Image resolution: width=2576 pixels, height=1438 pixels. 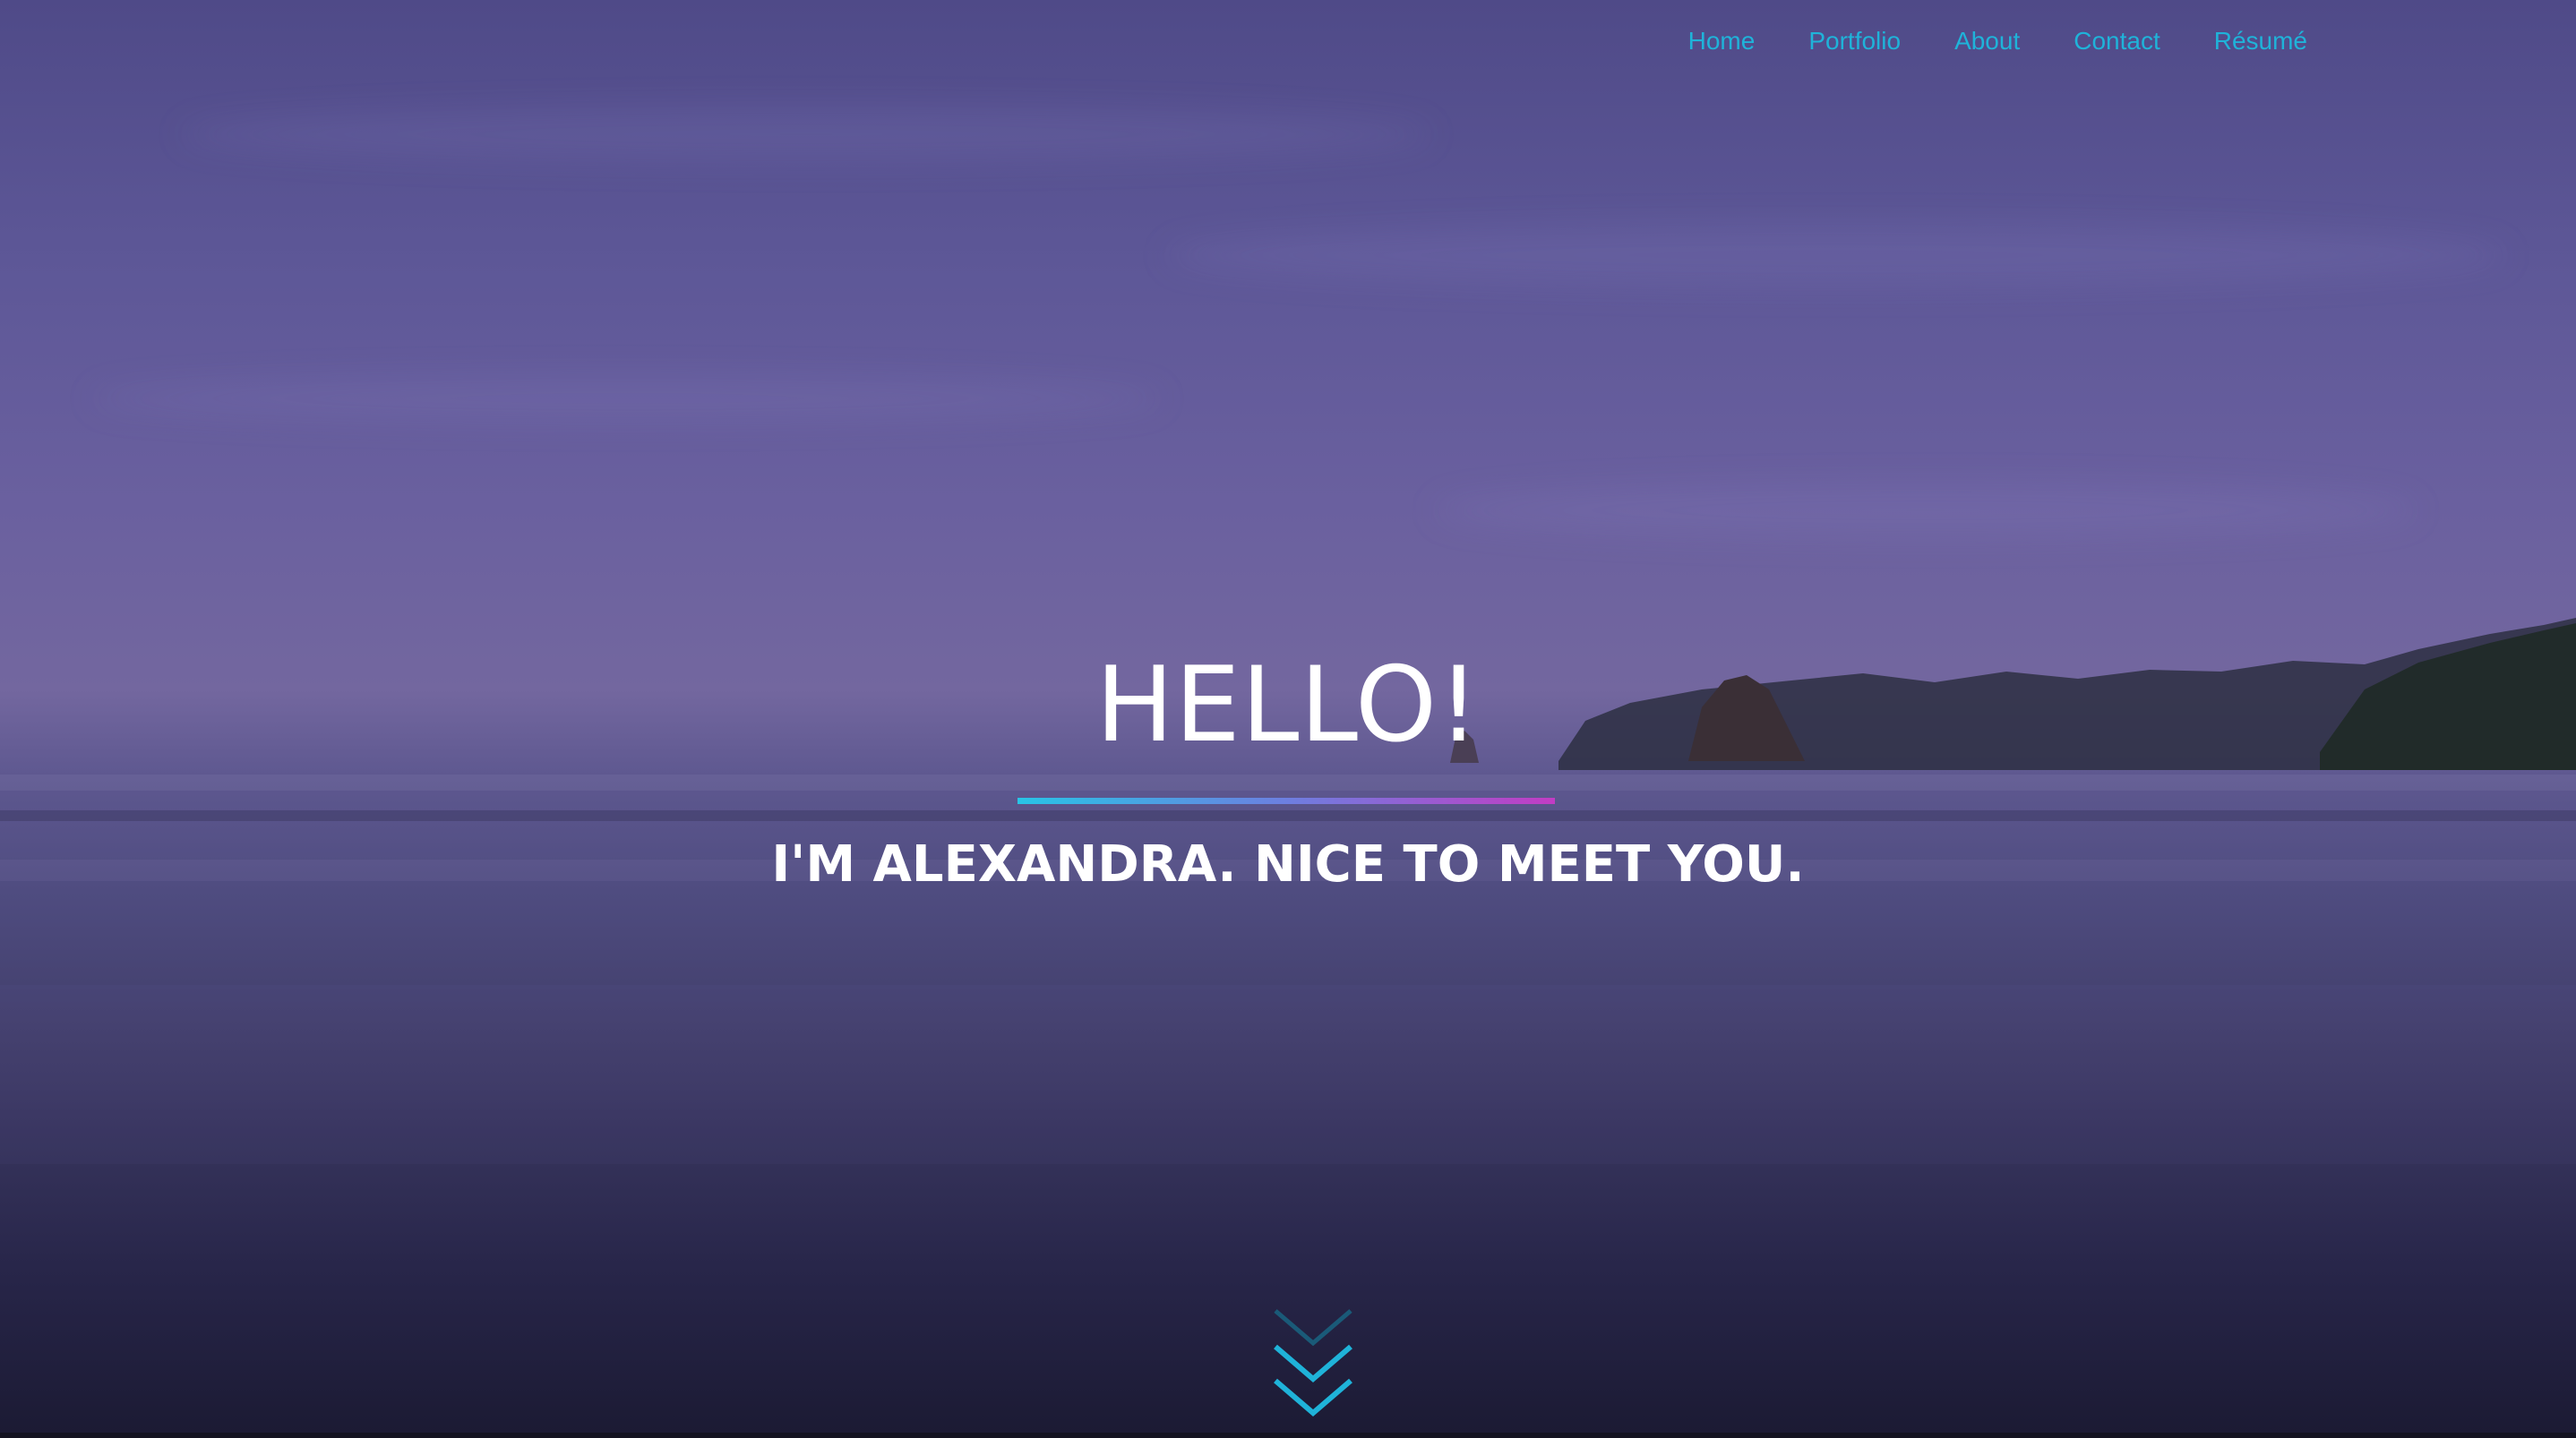 I want to click on hero-subtitle: I'M ALEXANDRA. NICE TO MEET YOU., so click(x=1288, y=864).